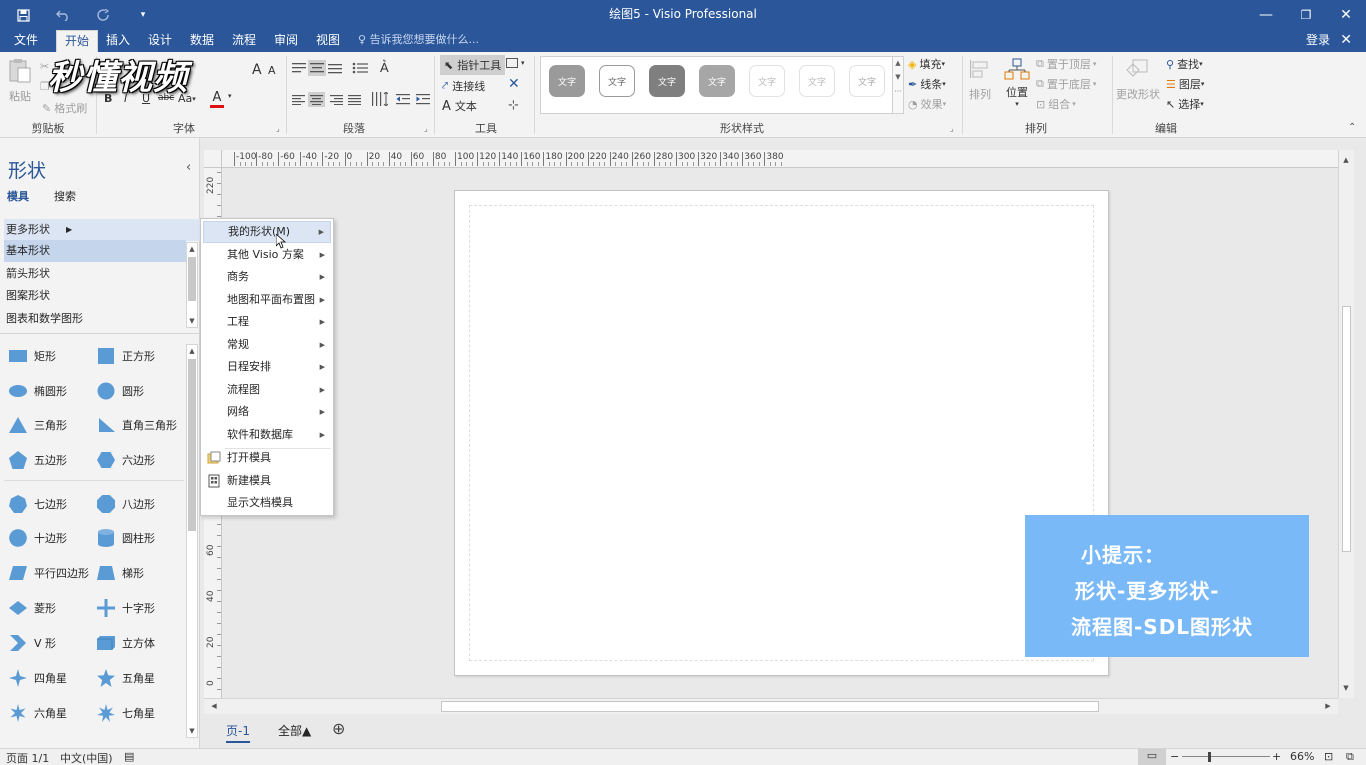 The image size is (1366, 765). I want to click on shape-parallelogram: 平行四边形, so click(48, 573).